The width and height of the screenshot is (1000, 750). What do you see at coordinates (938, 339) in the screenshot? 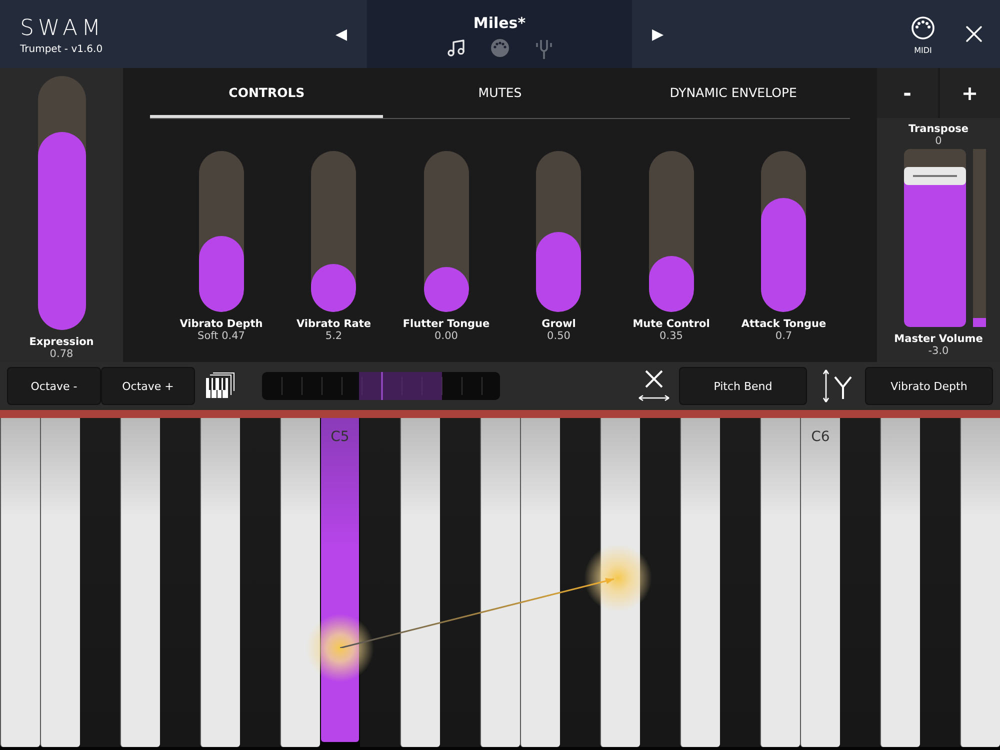
I see `master-volume-label: Master Volume` at bounding box center [938, 339].